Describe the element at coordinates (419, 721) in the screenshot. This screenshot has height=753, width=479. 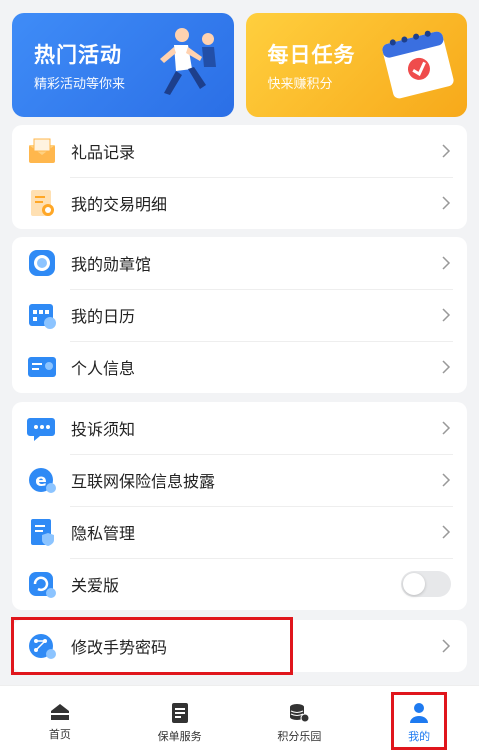
I see `highlight-box-mine-tab` at that location.